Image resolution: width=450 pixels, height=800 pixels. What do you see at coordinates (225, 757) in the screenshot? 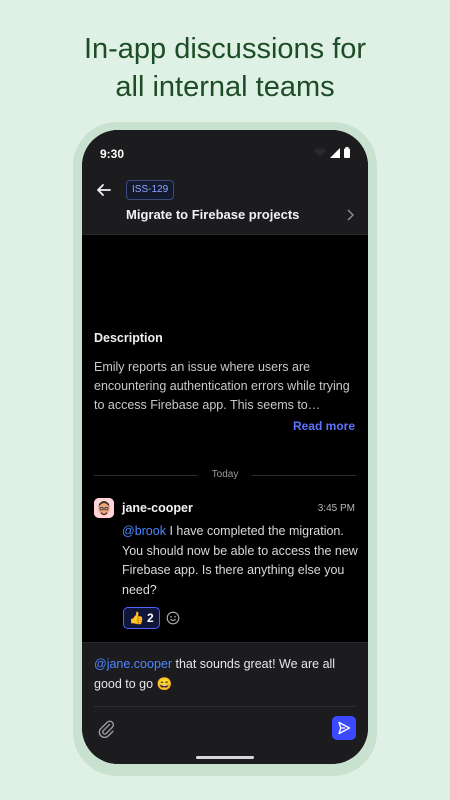
I see `home-indicator` at bounding box center [225, 757].